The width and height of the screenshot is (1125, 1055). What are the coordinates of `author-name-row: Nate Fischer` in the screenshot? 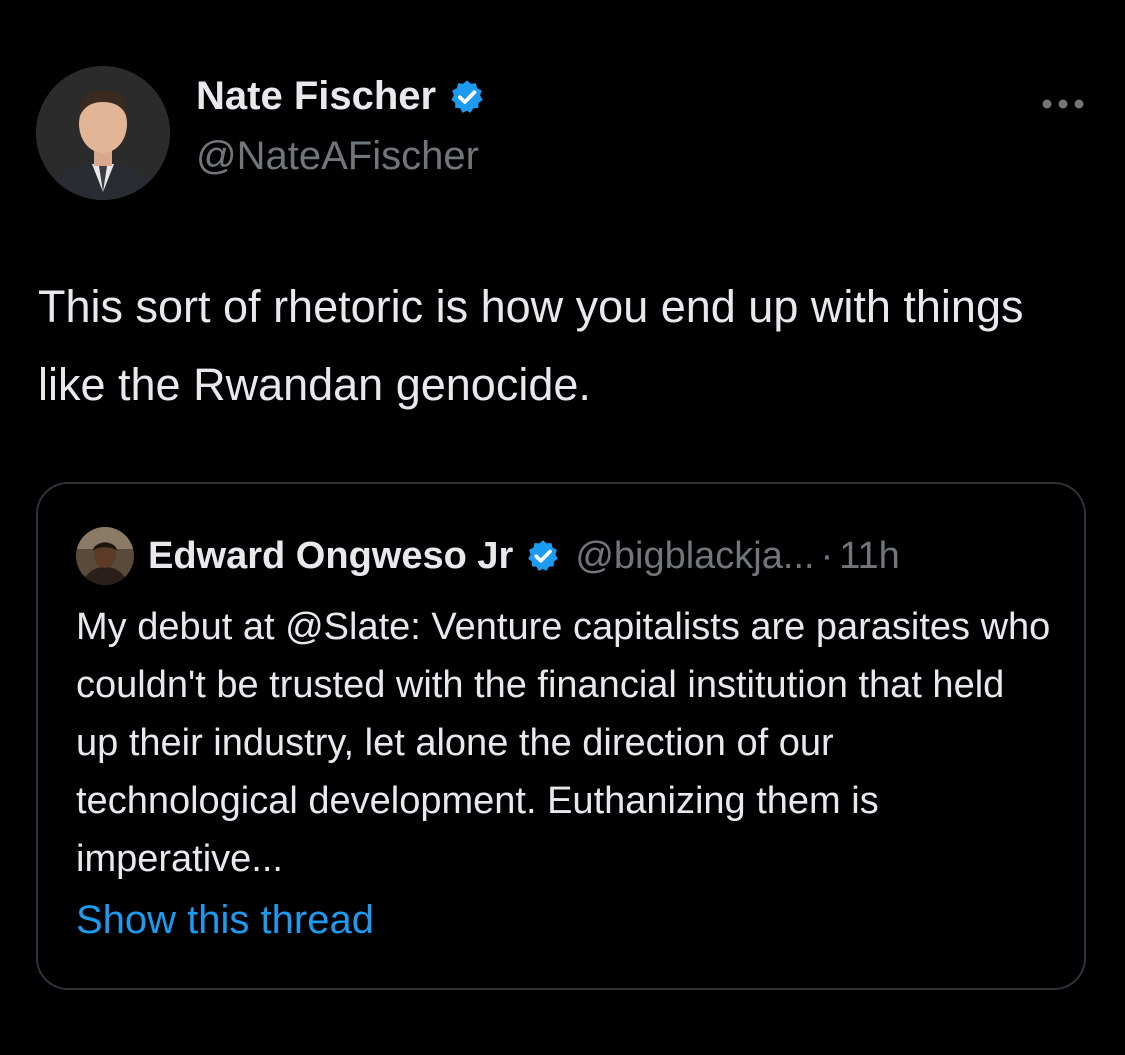 It's located at (341, 96).